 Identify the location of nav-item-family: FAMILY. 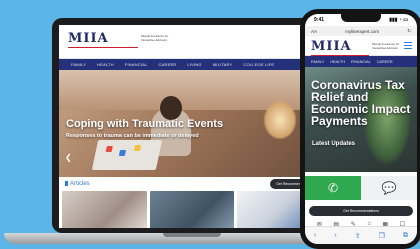
(78, 64).